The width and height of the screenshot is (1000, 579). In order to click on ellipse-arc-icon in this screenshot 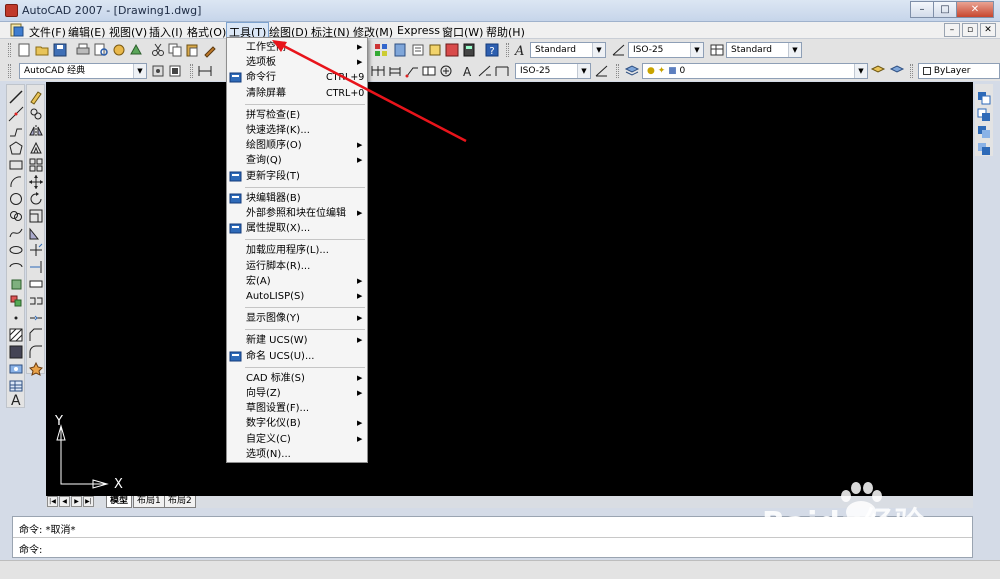, I will do `click(16, 267)`.